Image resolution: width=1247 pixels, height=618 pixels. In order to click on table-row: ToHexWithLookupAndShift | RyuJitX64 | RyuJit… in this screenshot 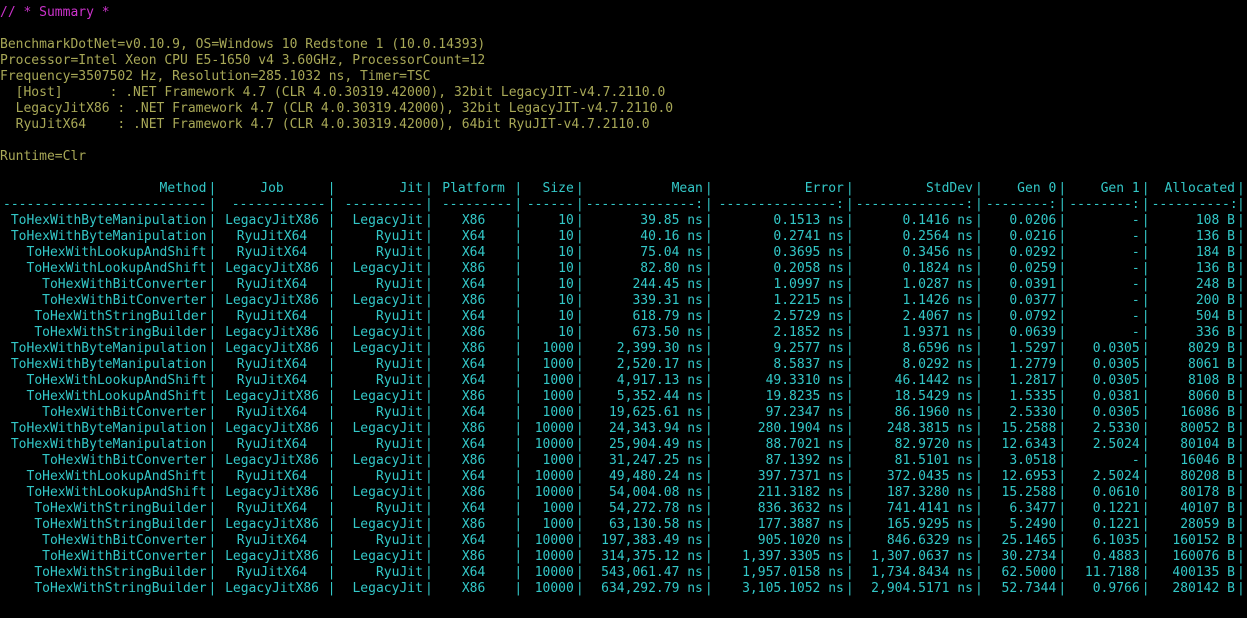, I will do `click(623, 477)`.